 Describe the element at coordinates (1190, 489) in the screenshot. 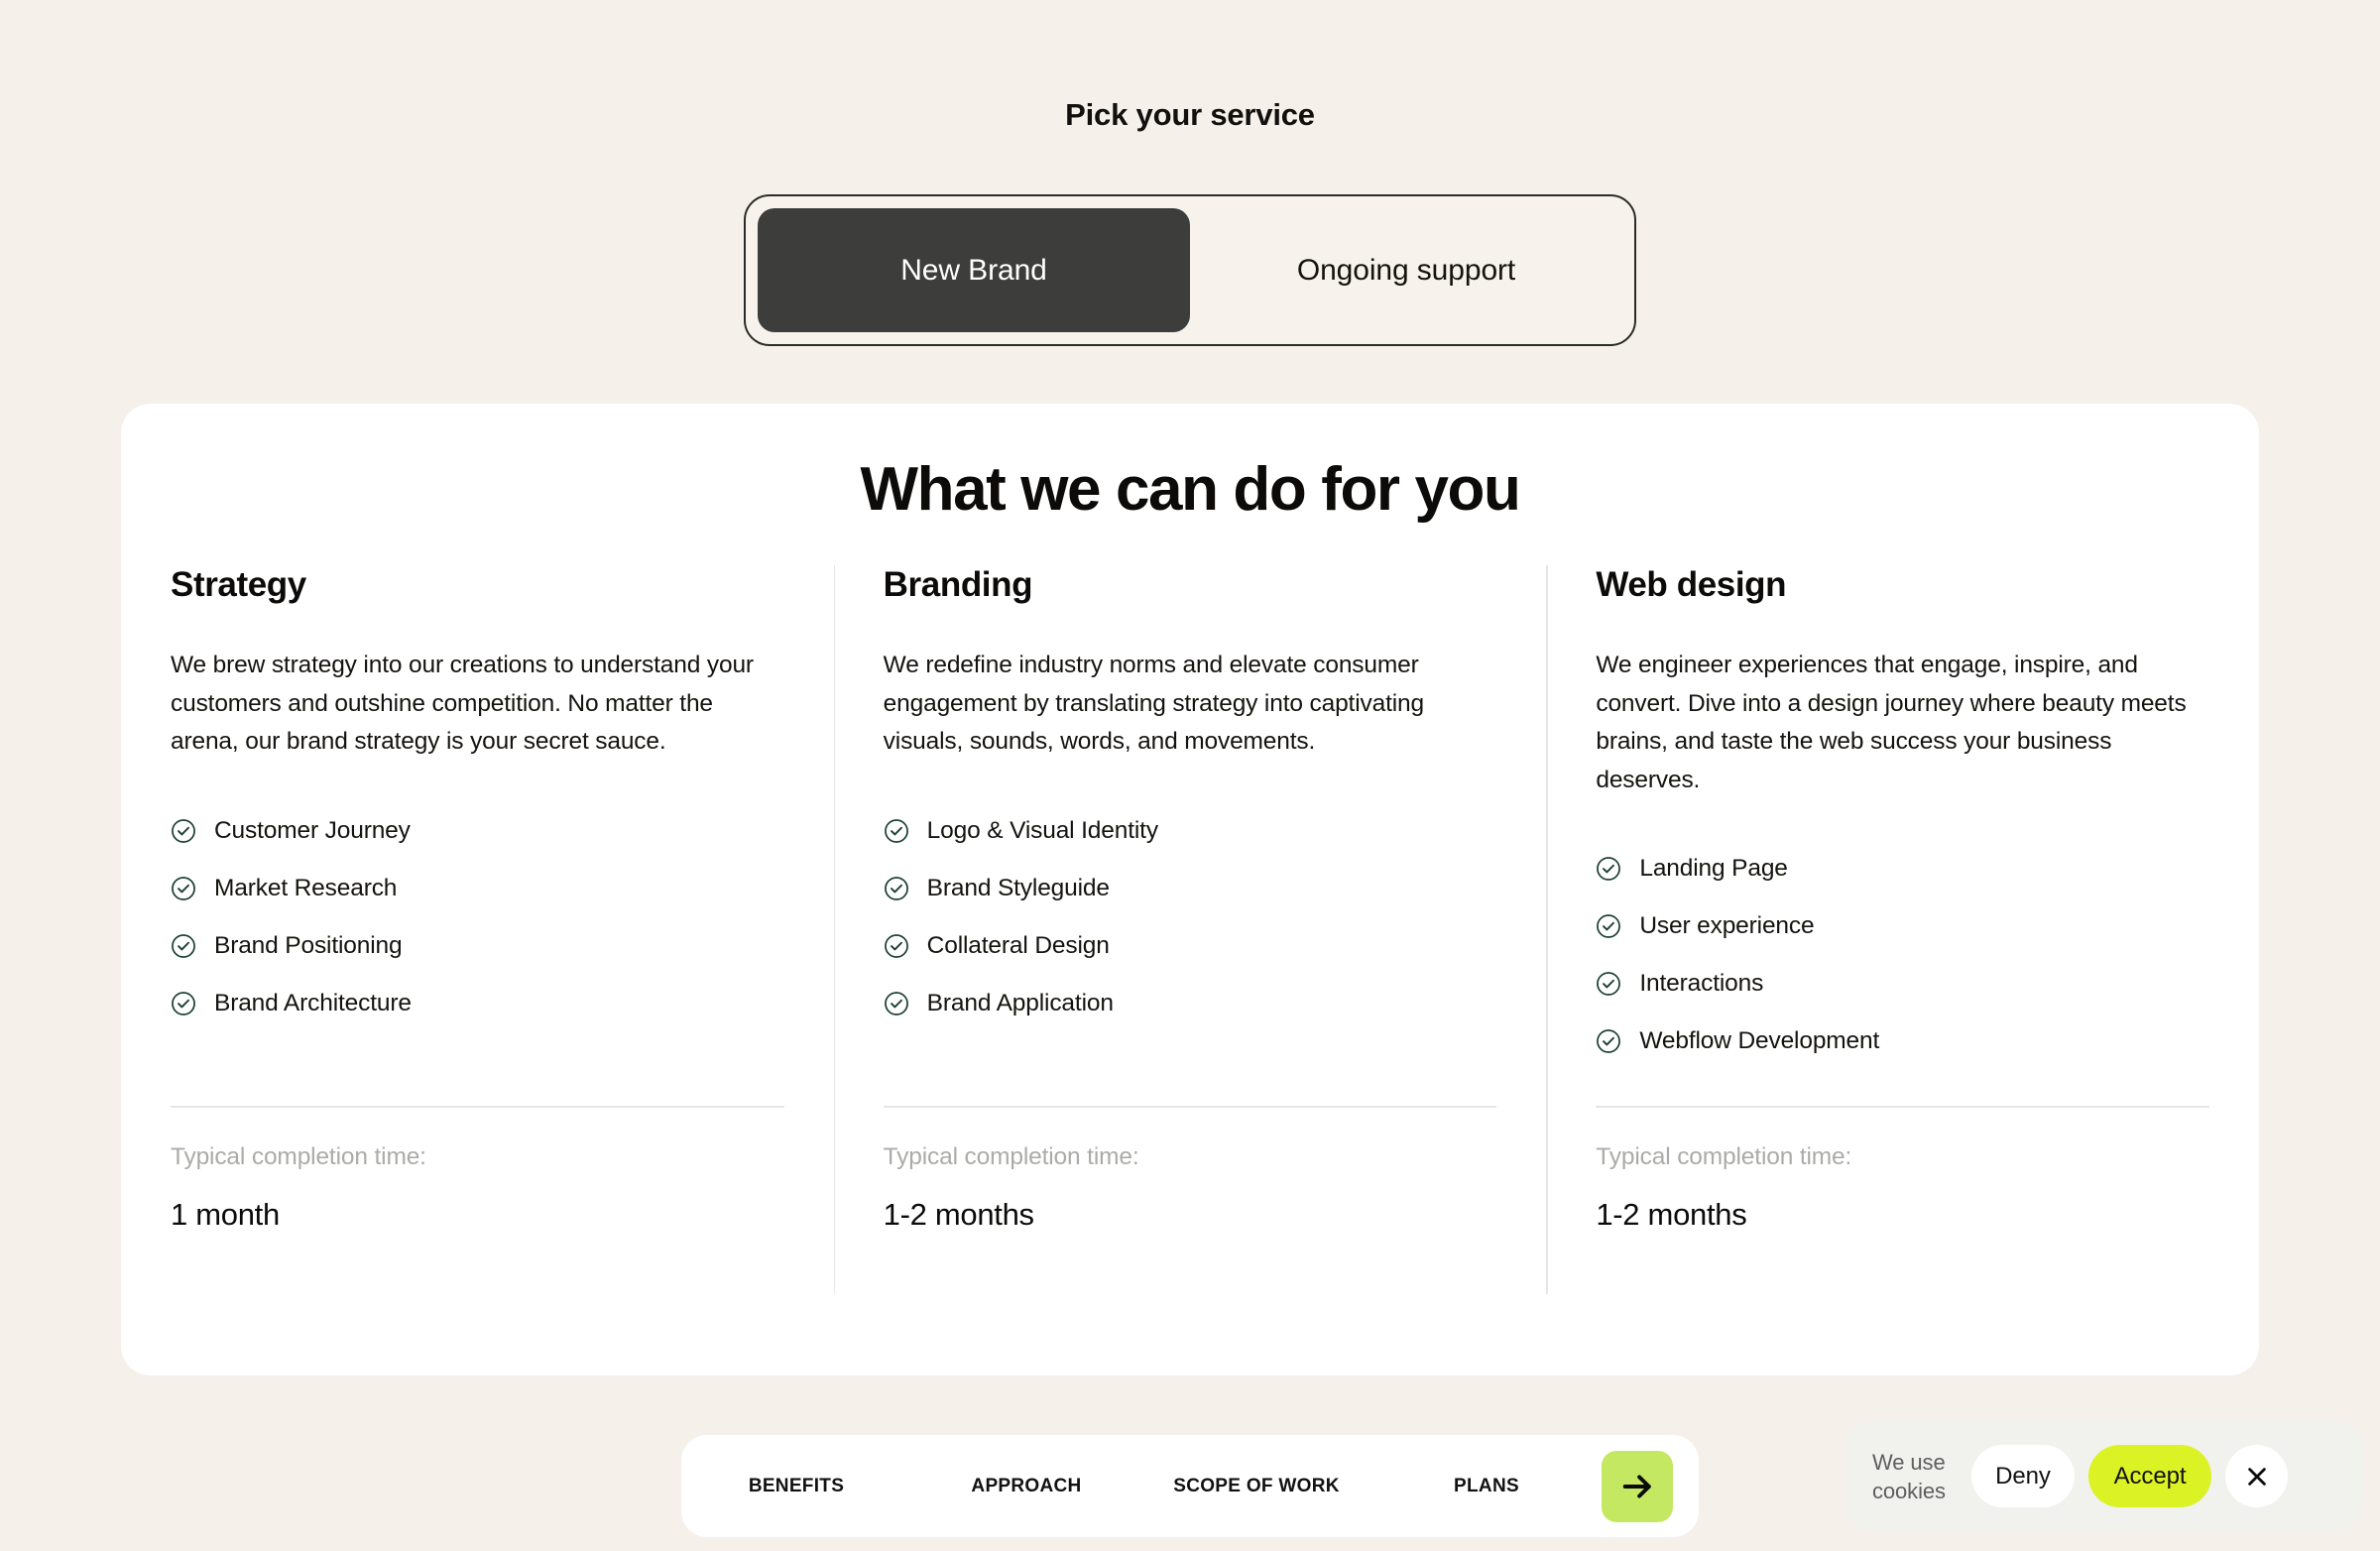

I see `card-heading: What we can do for you` at that location.